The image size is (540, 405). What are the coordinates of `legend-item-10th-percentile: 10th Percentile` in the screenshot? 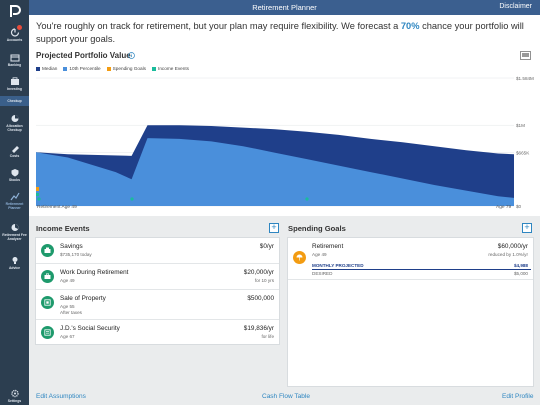 It's located at (82, 68).